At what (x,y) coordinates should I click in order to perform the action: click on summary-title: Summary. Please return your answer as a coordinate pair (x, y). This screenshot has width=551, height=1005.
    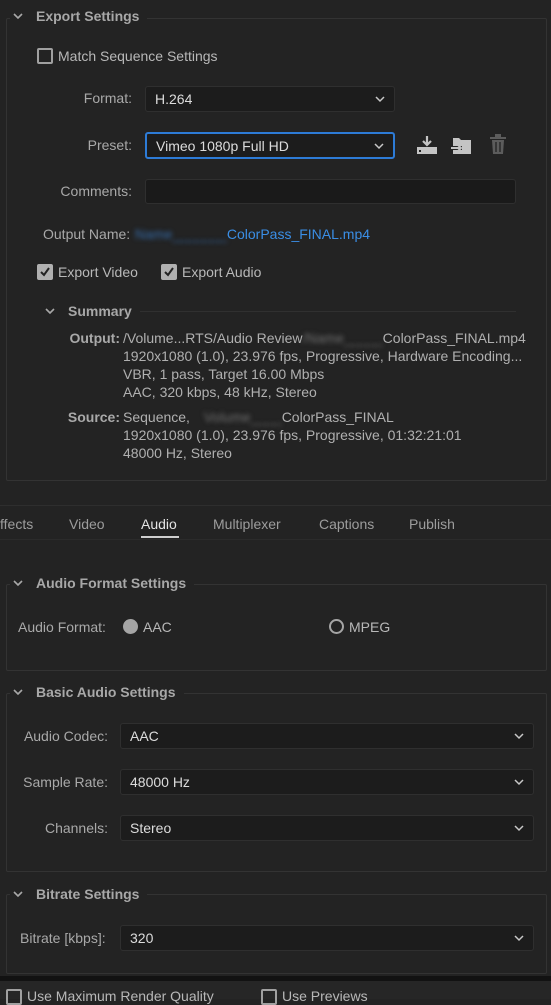
    Looking at the image, I should click on (100, 311).